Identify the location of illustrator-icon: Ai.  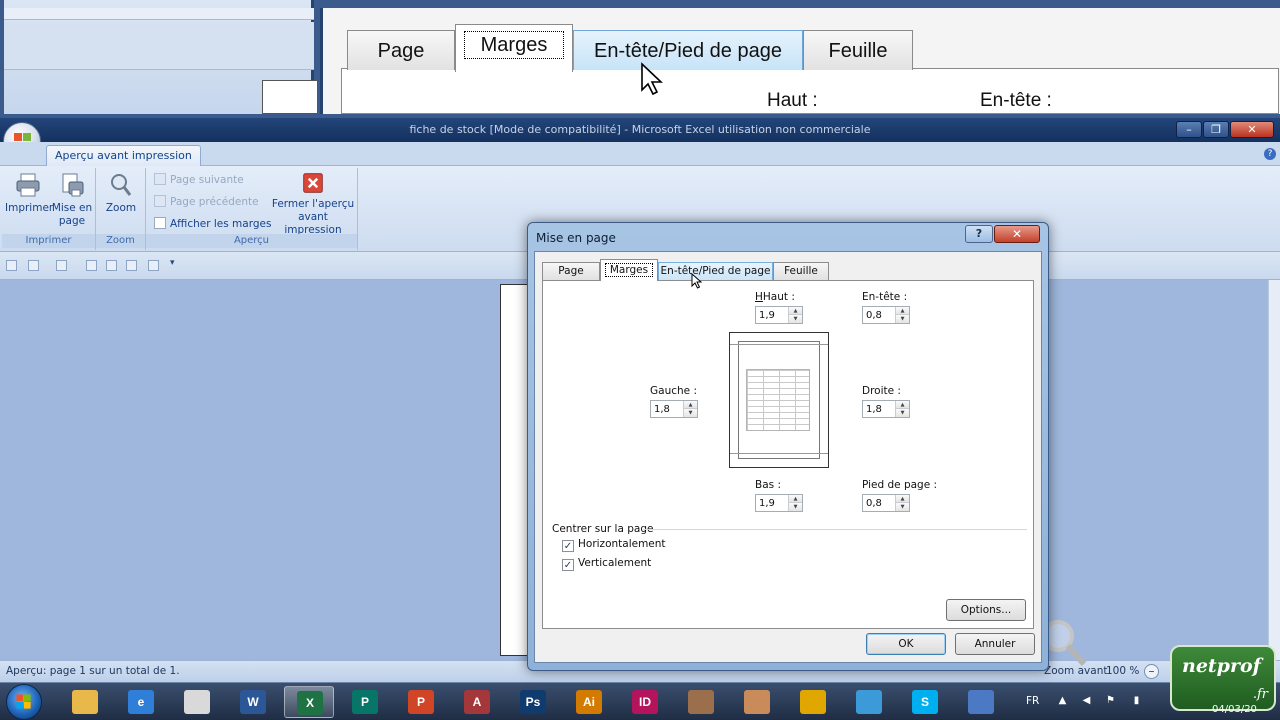
(589, 702).